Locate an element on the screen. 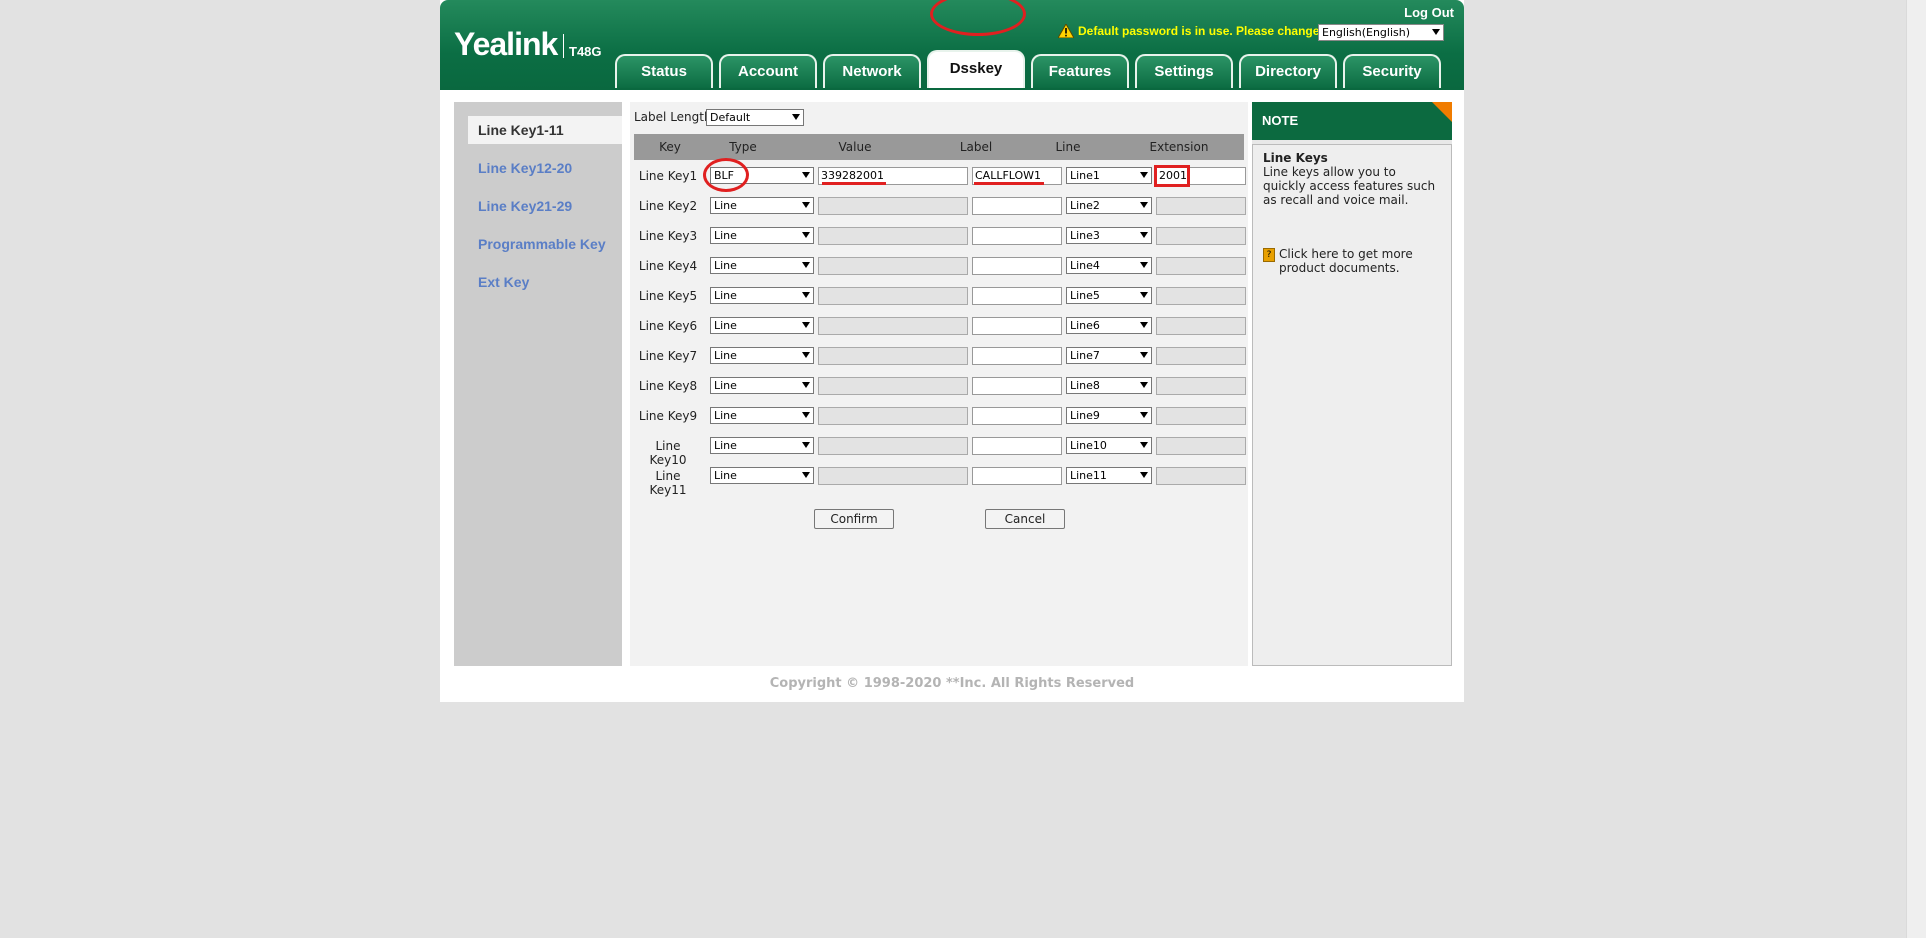 The height and width of the screenshot is (938, 1926). type-select: BLF is located at coordinates (762, 175).